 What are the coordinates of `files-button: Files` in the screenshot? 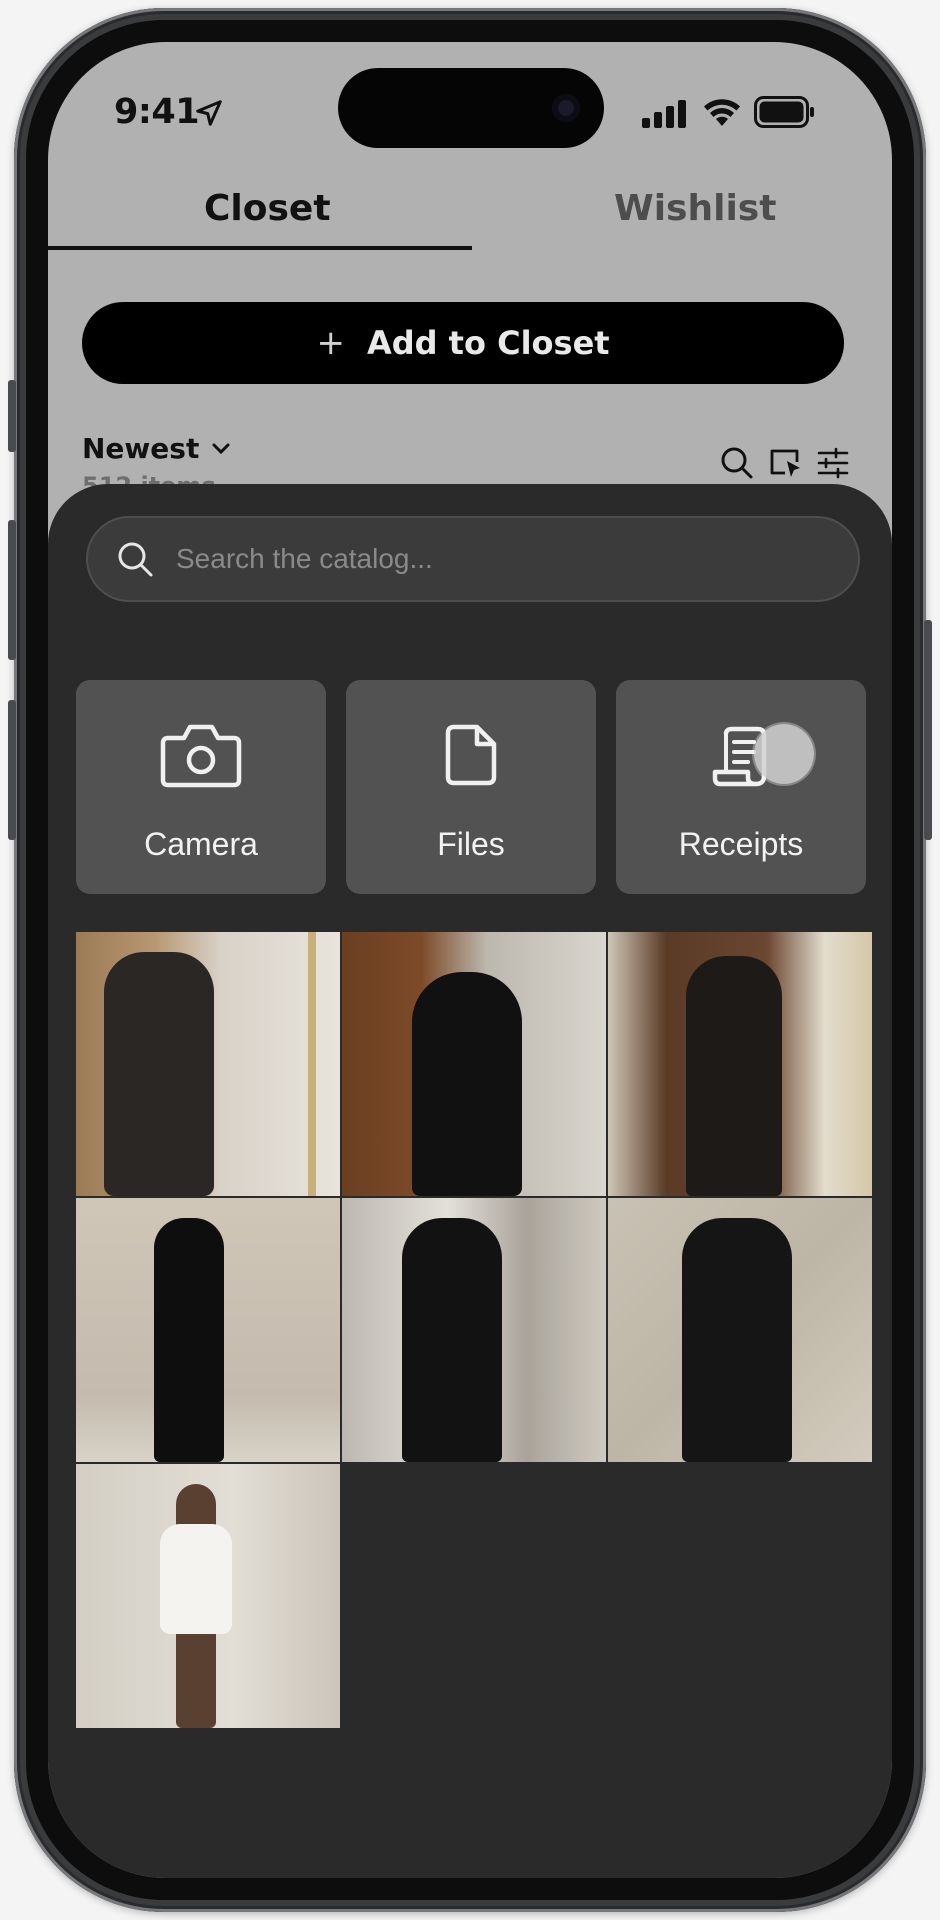 It's located at (471, 787).